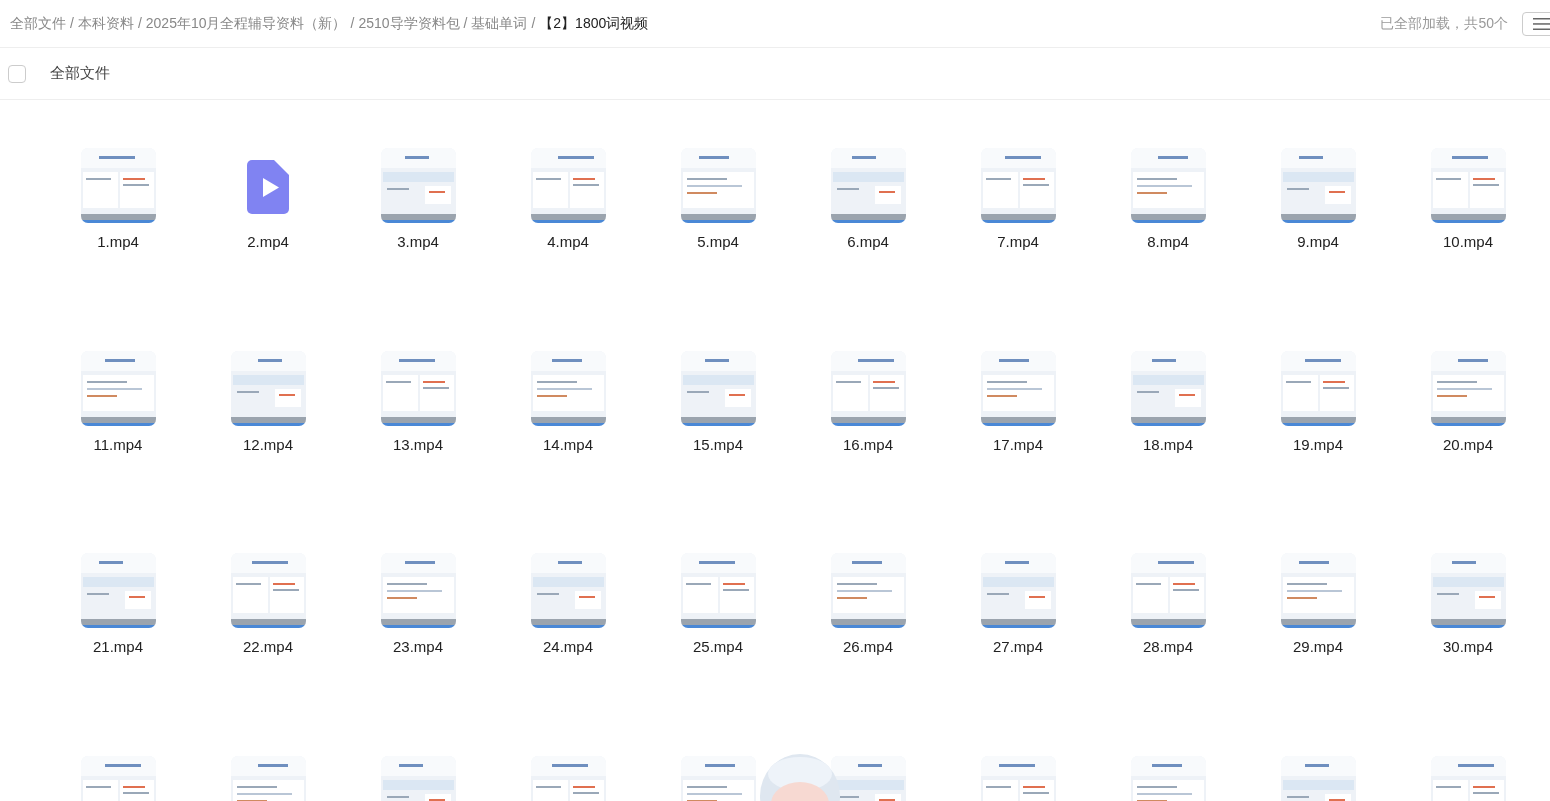  What do you see at coordinates (868, 242) in the screenshot?
I see `file-name: 6.mp4` at bounding box center [868, 242].